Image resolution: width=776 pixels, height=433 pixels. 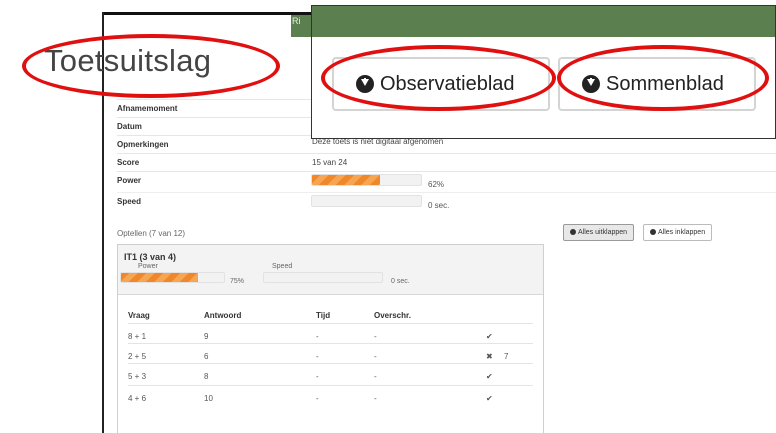 What do you see at coordinates (143, 144) in the screenshot?
I see `info-label: Opmerkingen` at bounding box center [143, 144].